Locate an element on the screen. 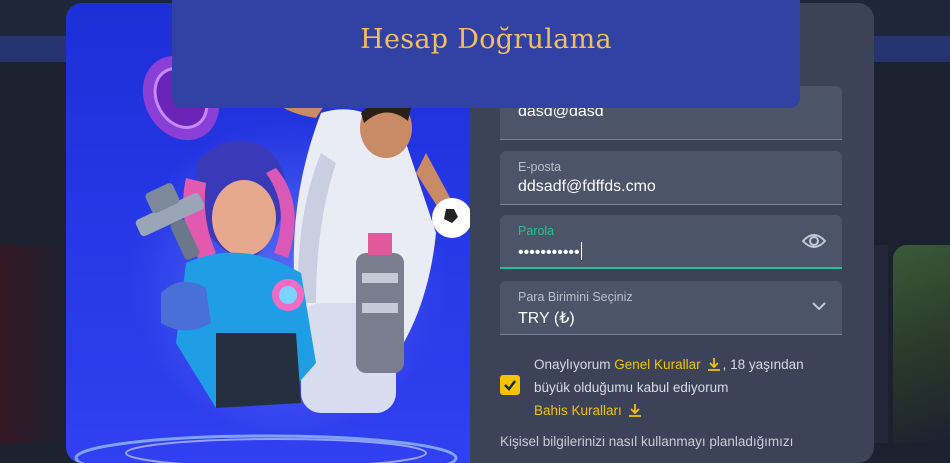  general-rules-link: Genel Kurallar is located at coordinates (657, 364).